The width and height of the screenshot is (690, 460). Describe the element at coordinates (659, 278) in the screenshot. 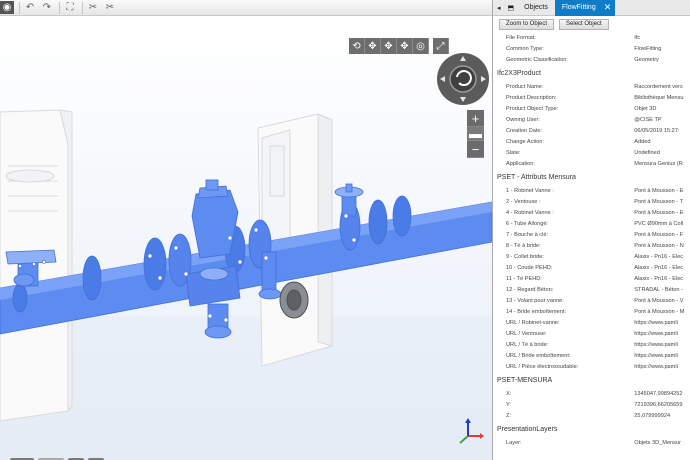

I see `property-value: Alaxis - Pn16 - Elec` at that location.